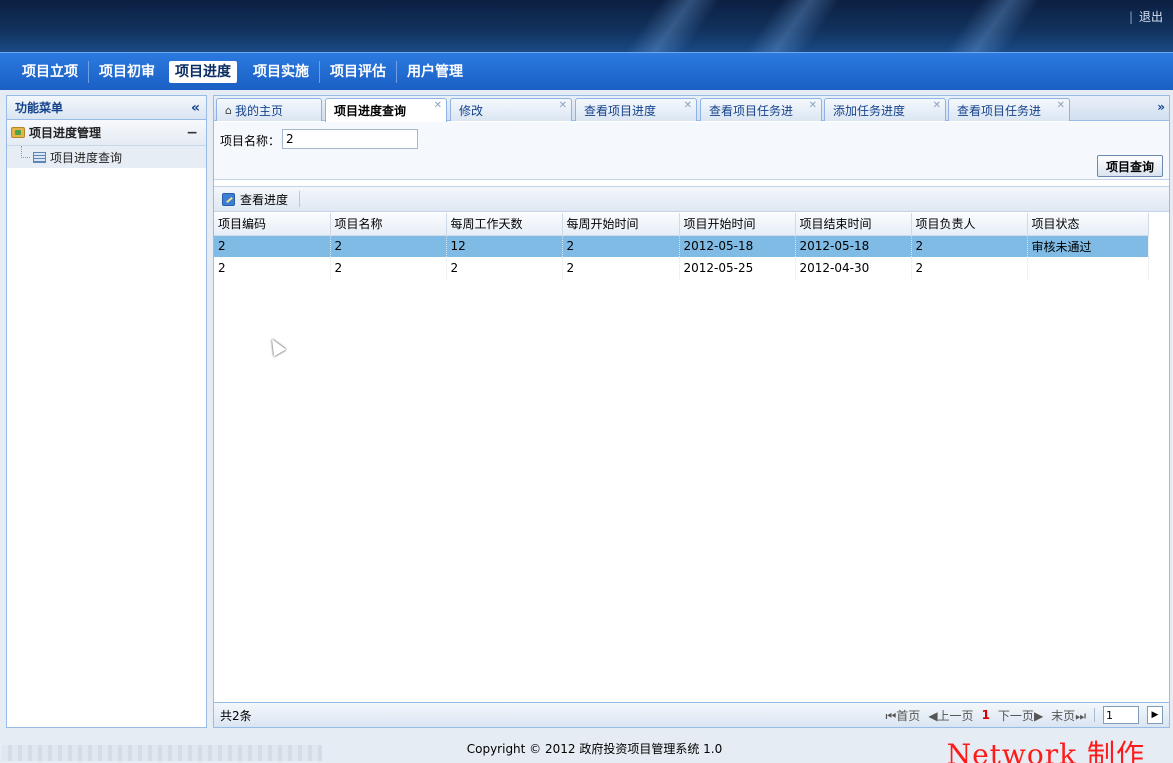 This screenshot has width=1173, height=763. I want to click on view-progress-button: 查看进度, so click(264, 199).